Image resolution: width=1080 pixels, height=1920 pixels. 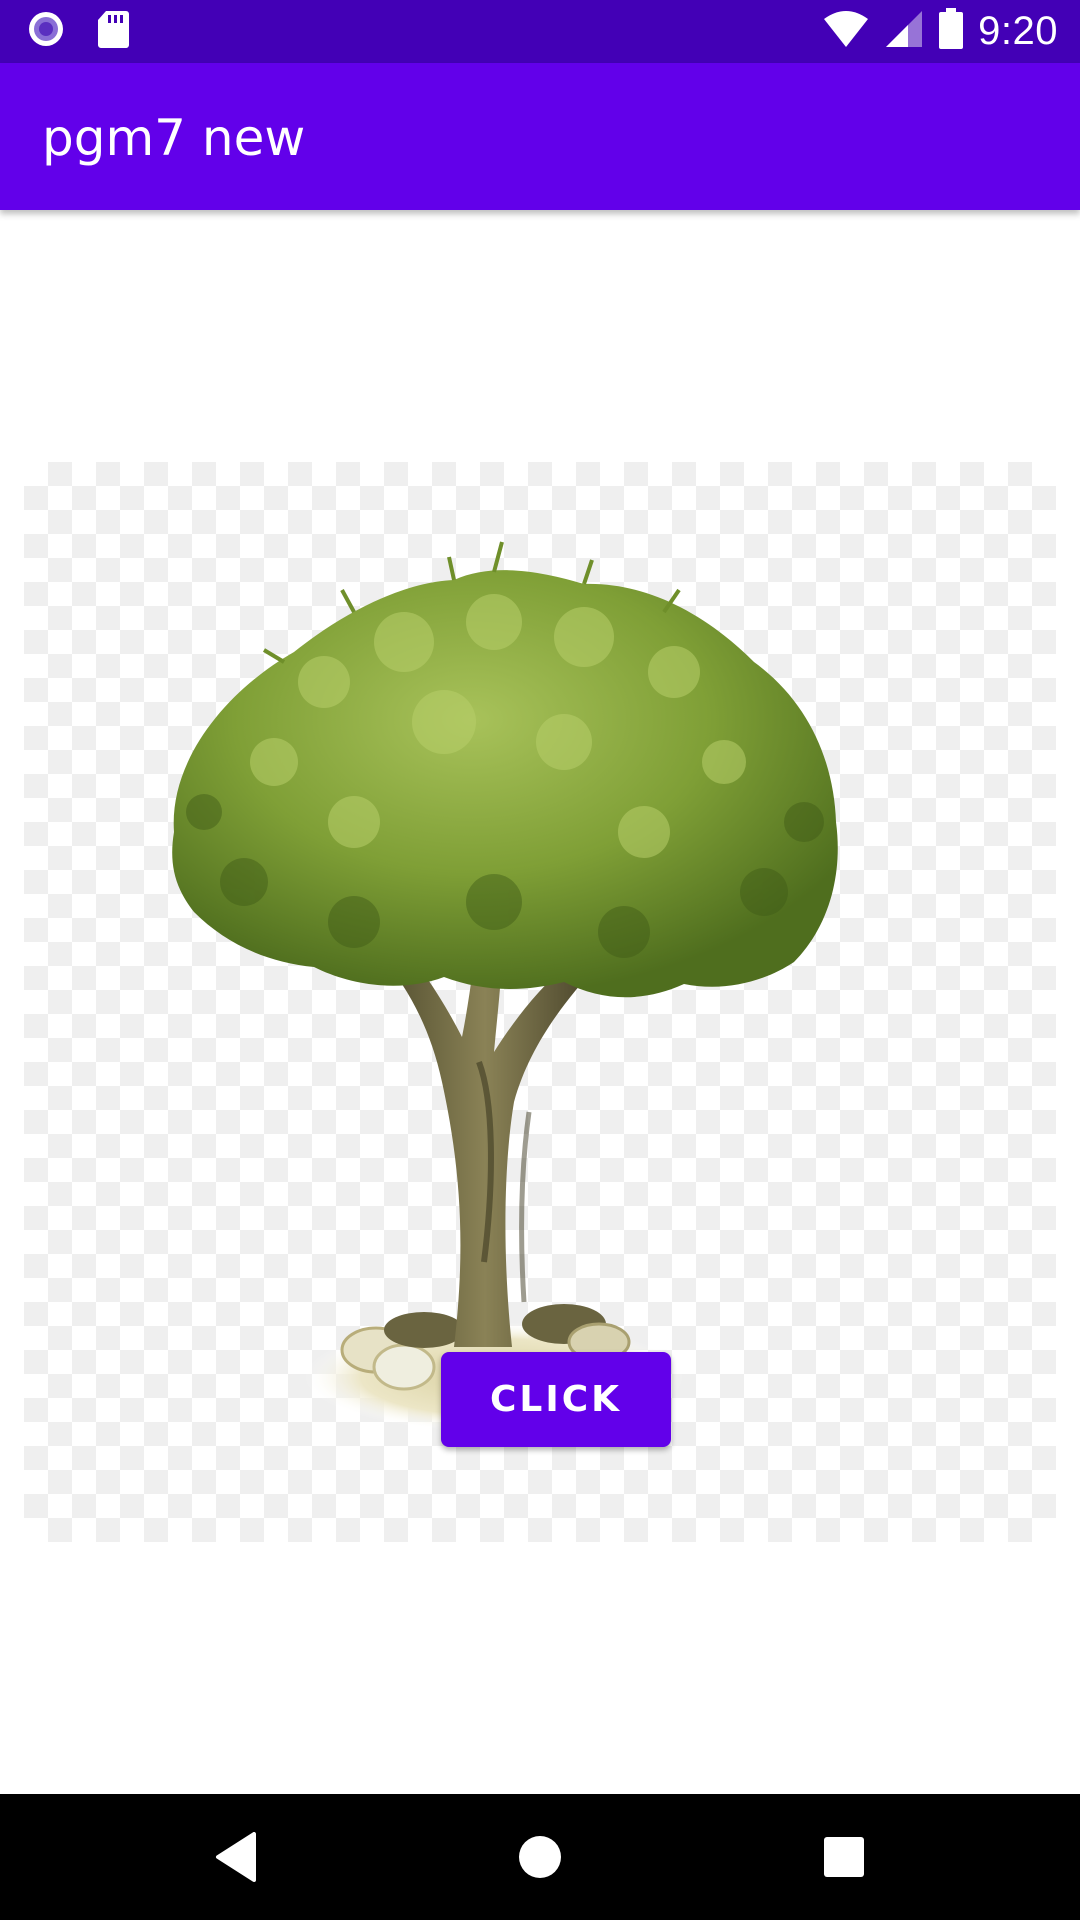 I want to click on recents-button, so click(x=844, y=1857).